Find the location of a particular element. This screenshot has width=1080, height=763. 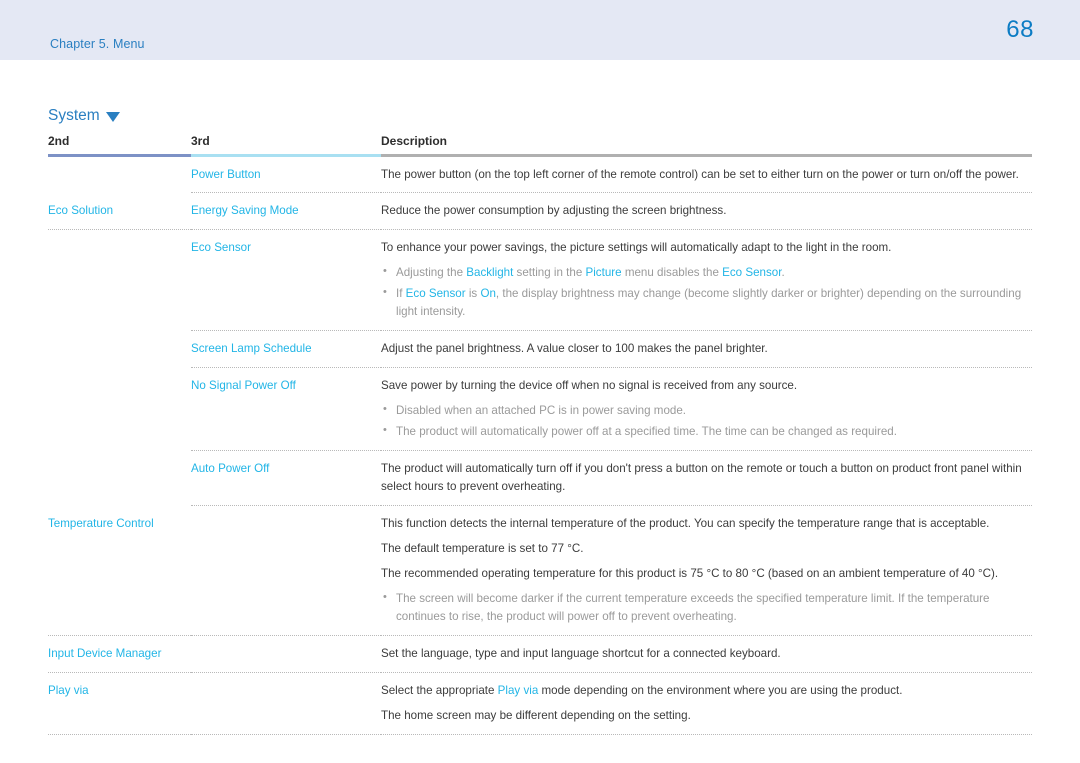

running-header: Chapter 5. Menu 68 is located at coordinates (540, 30).